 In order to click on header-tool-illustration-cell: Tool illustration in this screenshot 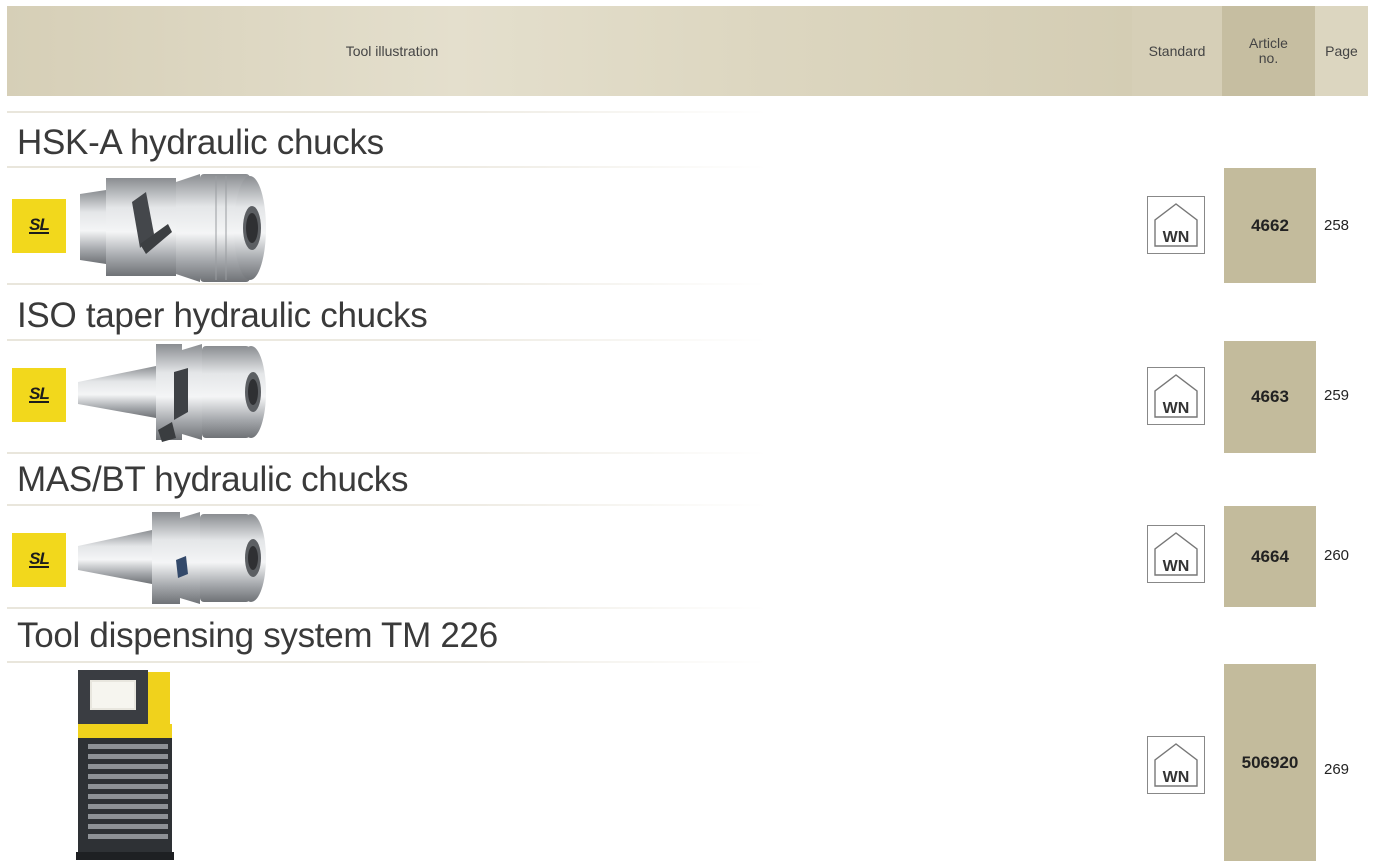, I will do `click(569, 51)`.